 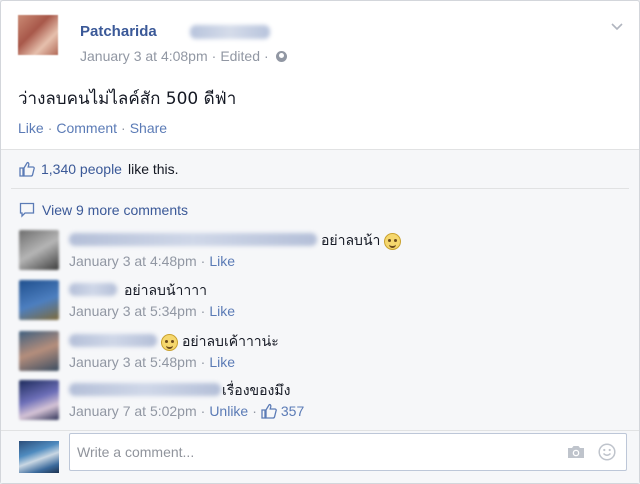 What do you see at coordinates (281, 56) in the screenshot?
I see `globe-icon` at bounding box center [281, 56].